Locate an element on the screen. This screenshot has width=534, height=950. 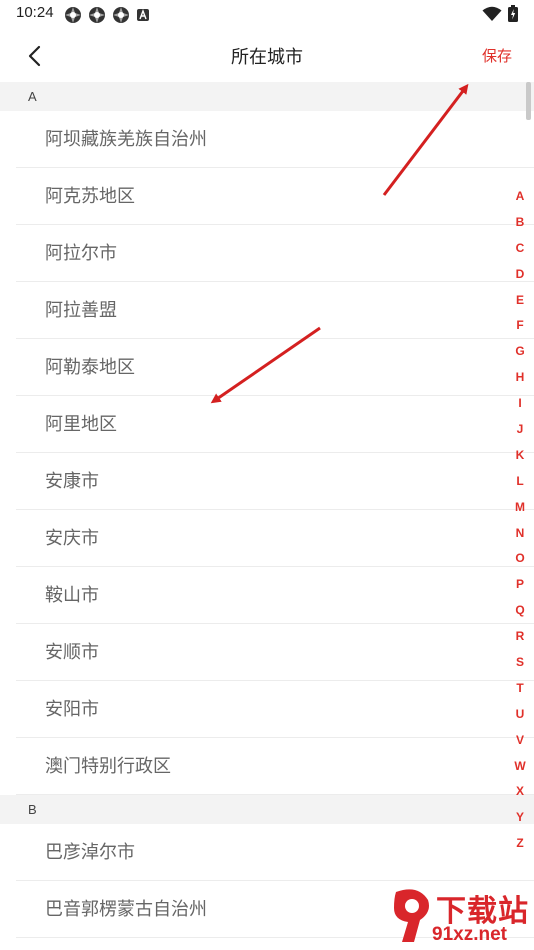
page-title: 所在城市 is located at coordinates (267, 57).